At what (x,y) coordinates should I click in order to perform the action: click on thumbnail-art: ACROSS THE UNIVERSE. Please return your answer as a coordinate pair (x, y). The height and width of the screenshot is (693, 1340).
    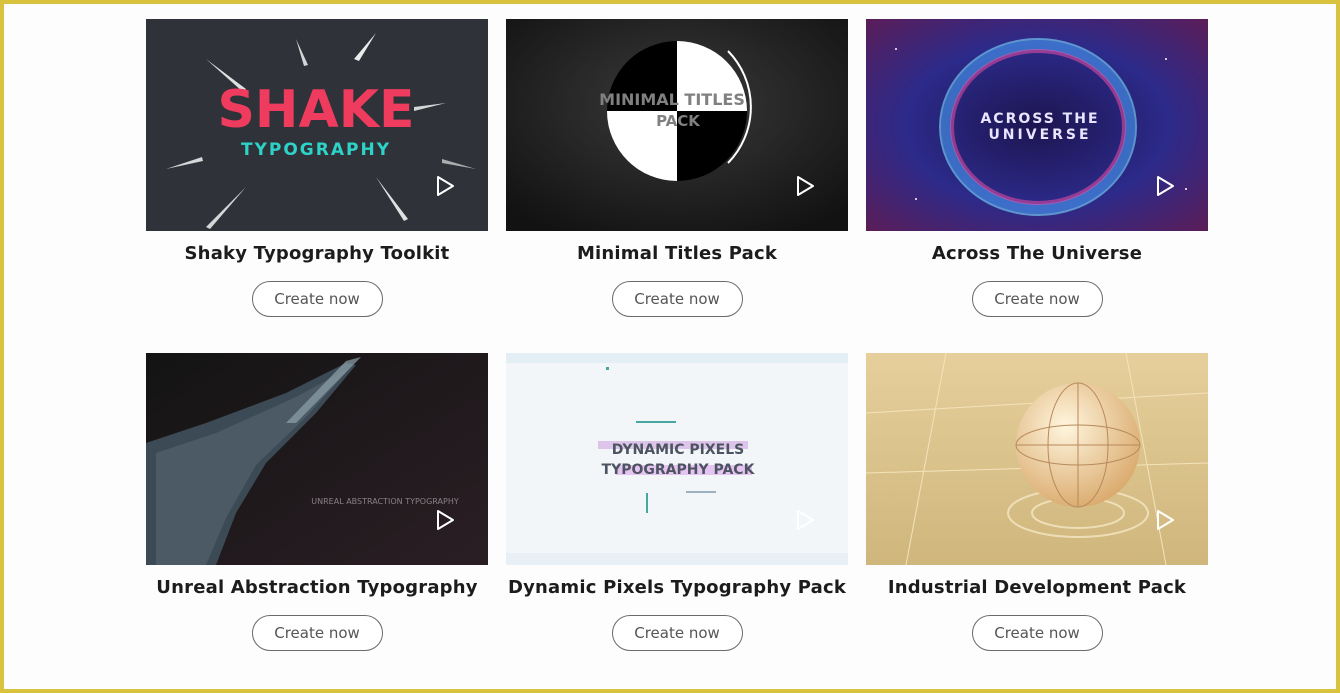
    Looking at the image, I should click on (1037, 125).